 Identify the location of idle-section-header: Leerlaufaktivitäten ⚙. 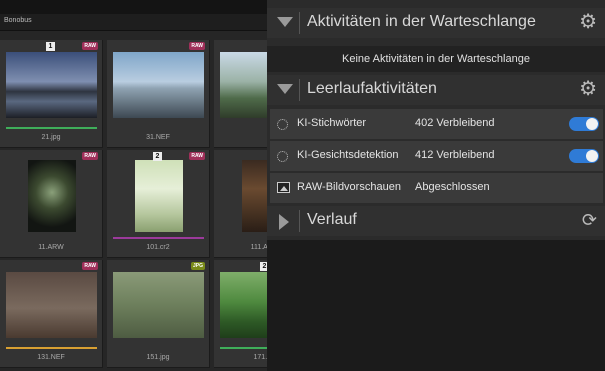
(436, 90).